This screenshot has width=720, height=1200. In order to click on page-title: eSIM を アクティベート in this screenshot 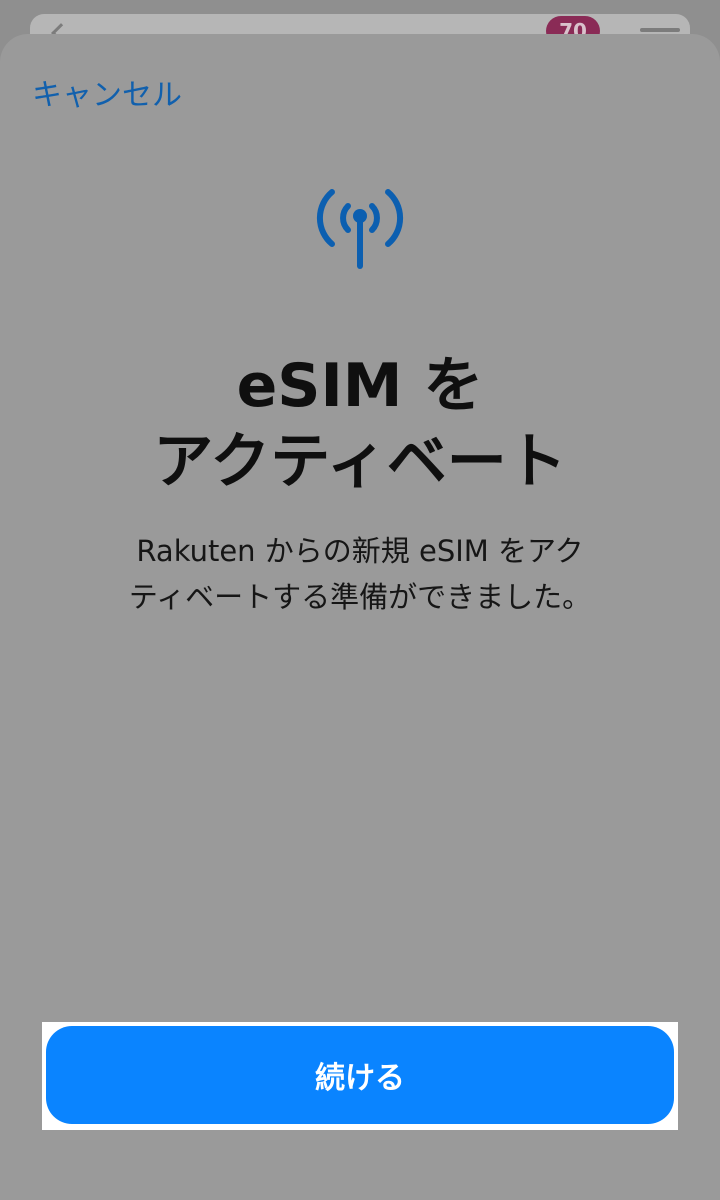, I will do `click(360, 424)`.